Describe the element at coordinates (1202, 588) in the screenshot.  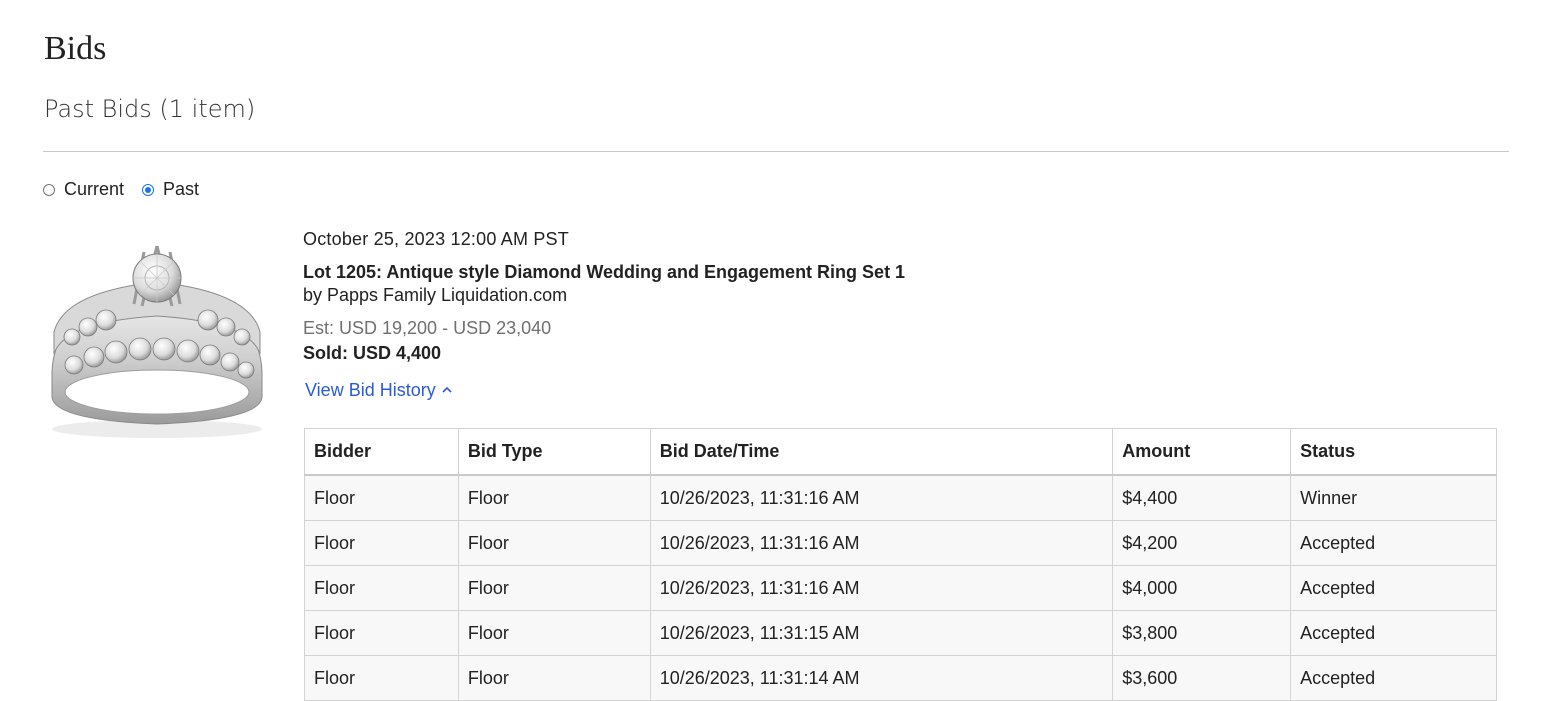
I see `cell-amount: $4,000` at that location.